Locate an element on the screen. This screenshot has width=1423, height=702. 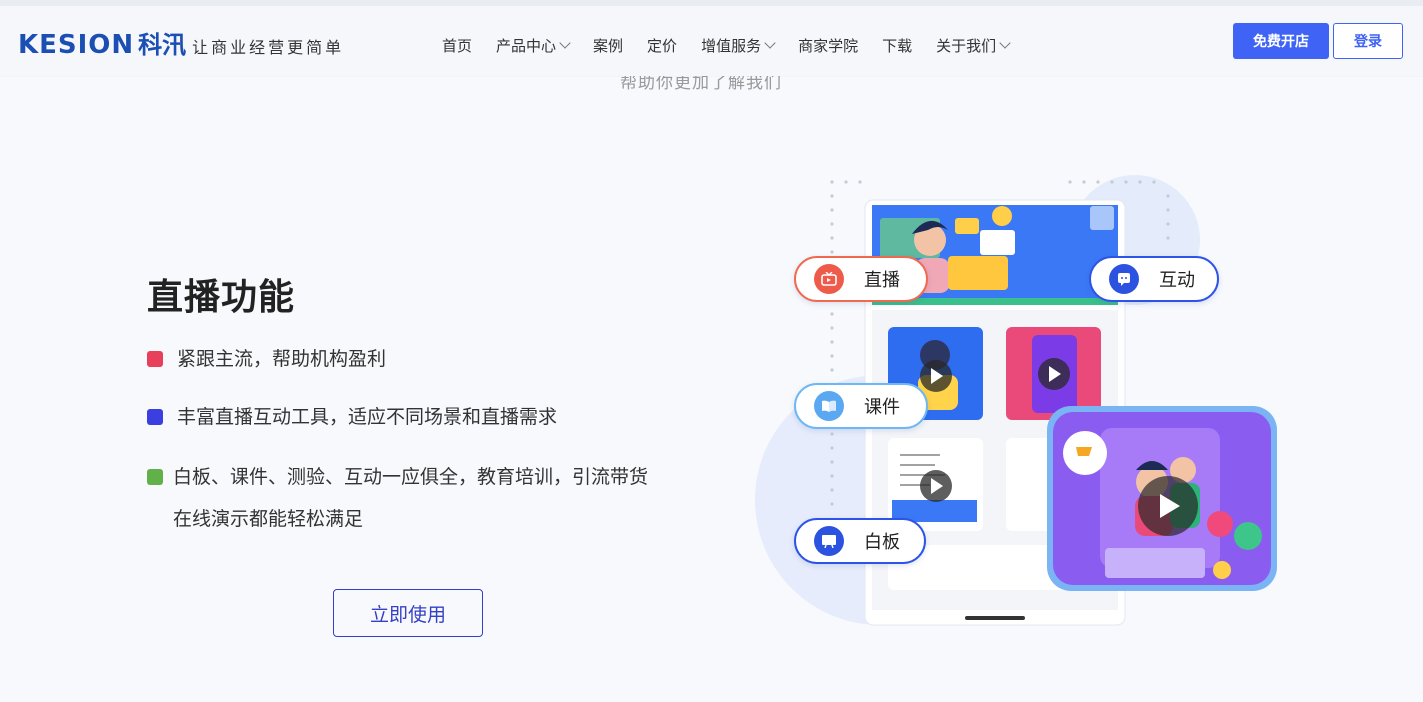
feature-text: 白板、课件、测验、互动一应俱全，教育培训，引流带货 is located at coordinates (411, 477).